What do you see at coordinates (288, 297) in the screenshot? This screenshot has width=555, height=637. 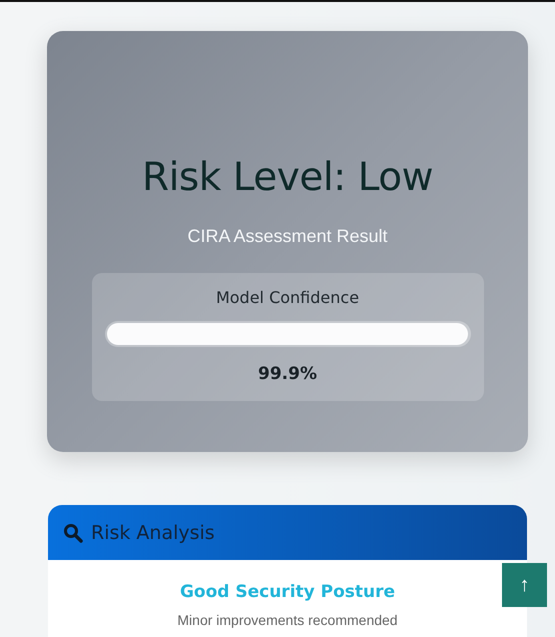 I see `confidence-label: Model Confidence` at bounding box center [288, 297].